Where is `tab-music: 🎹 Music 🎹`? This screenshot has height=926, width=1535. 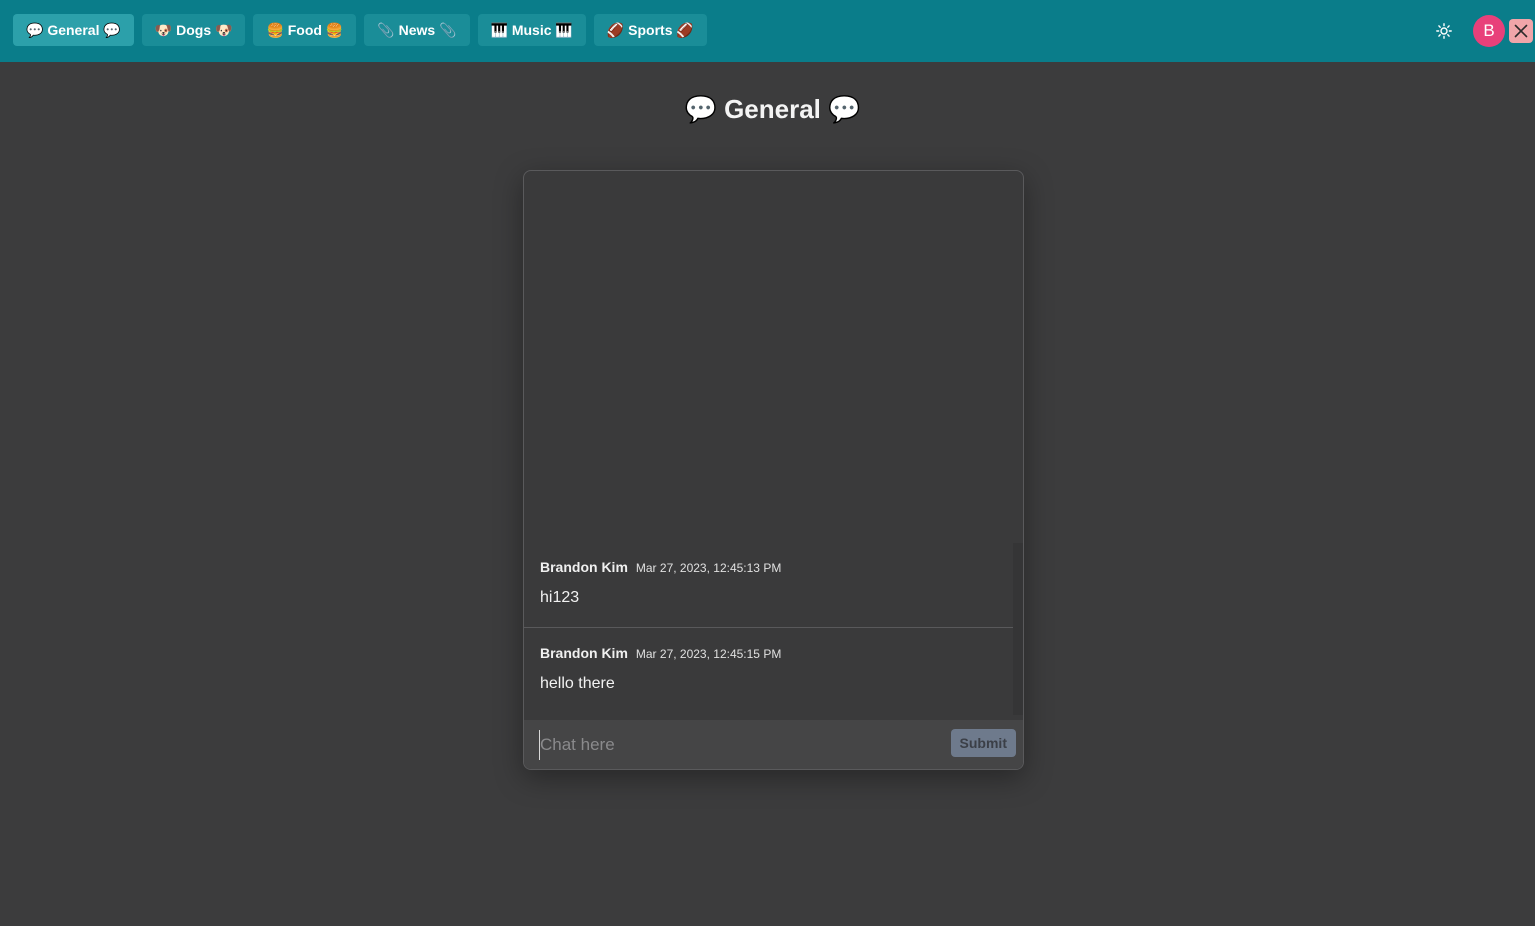
tab-music: 🎹 Music 🎹 is located at coordinates (531, 30).